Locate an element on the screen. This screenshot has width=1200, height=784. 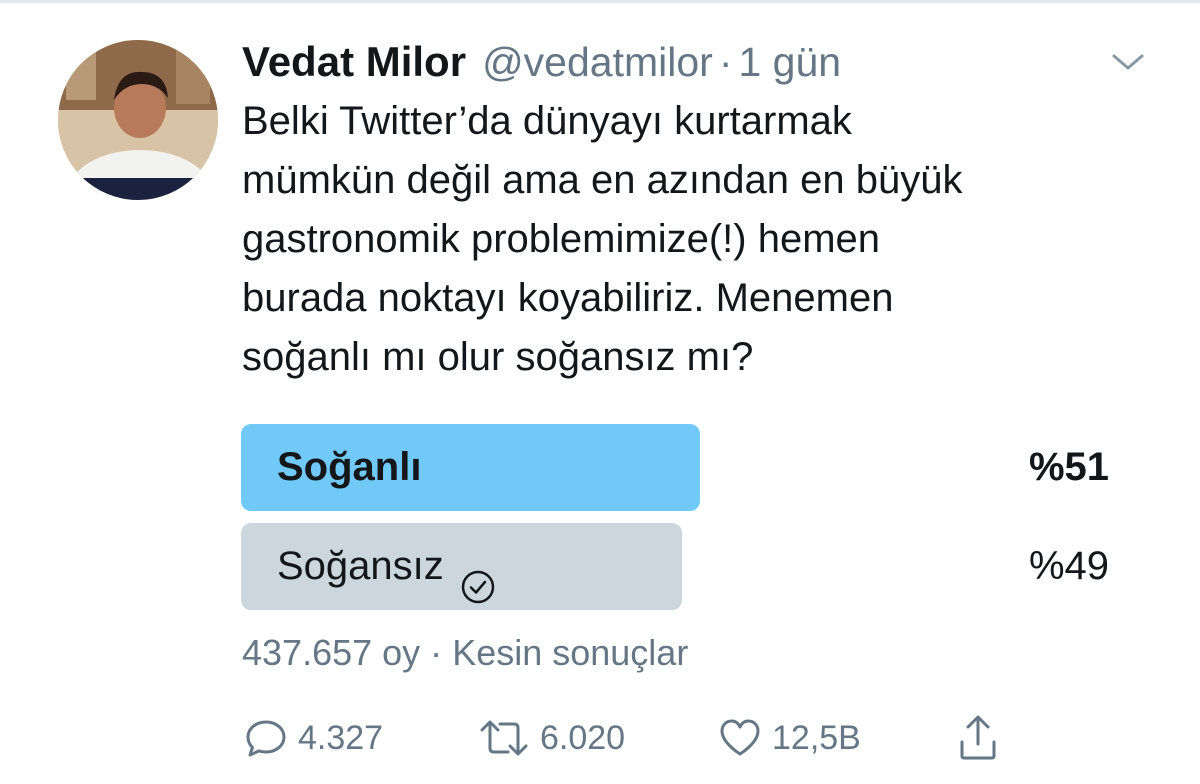
tweet-actions: 4.327 6.020 12,5B is located at coordinates (677, 738).